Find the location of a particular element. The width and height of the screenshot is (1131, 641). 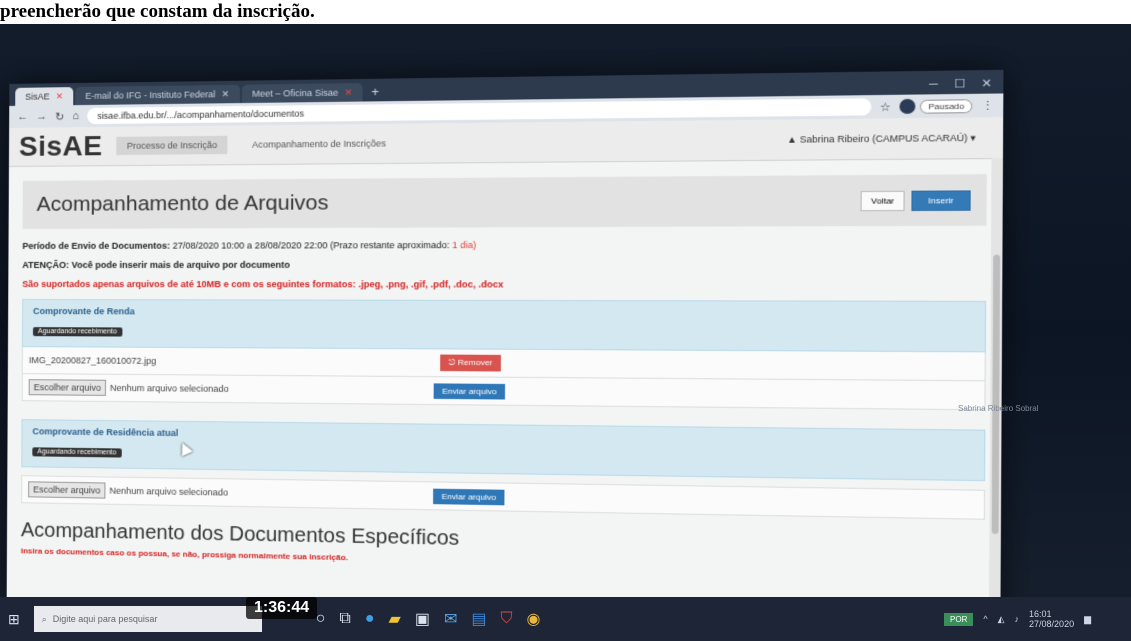

avatar is located at coordinates (908, 106).